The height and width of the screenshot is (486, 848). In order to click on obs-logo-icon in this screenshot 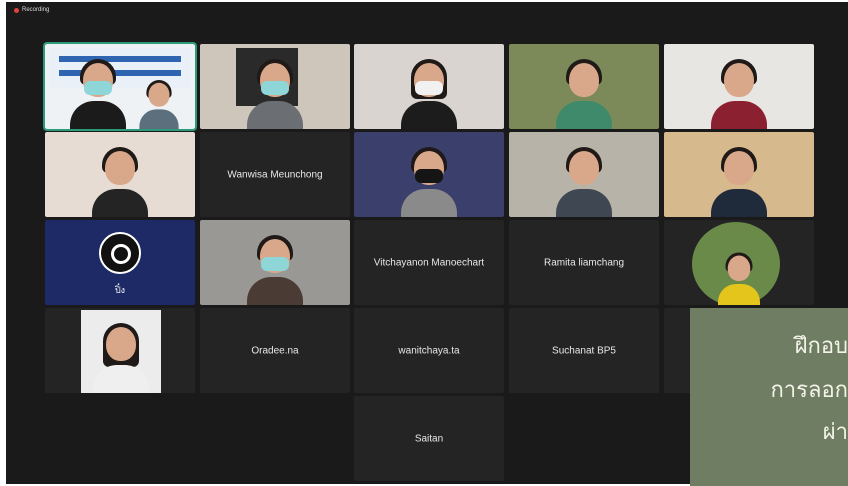, I will do `click(120, 253)`.